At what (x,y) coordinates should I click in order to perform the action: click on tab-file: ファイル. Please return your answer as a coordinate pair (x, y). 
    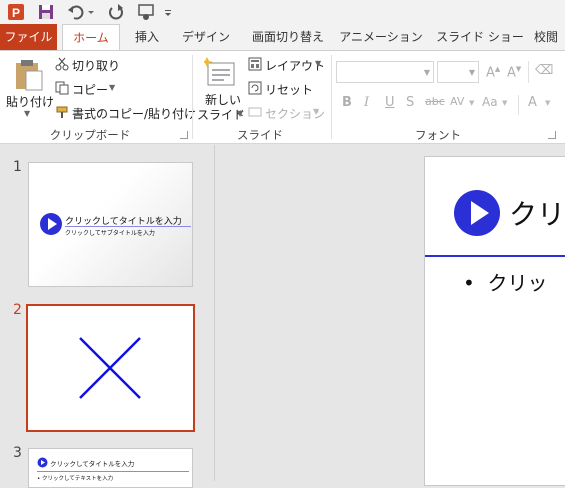
    Looking at the image, I should click on (28, 37).